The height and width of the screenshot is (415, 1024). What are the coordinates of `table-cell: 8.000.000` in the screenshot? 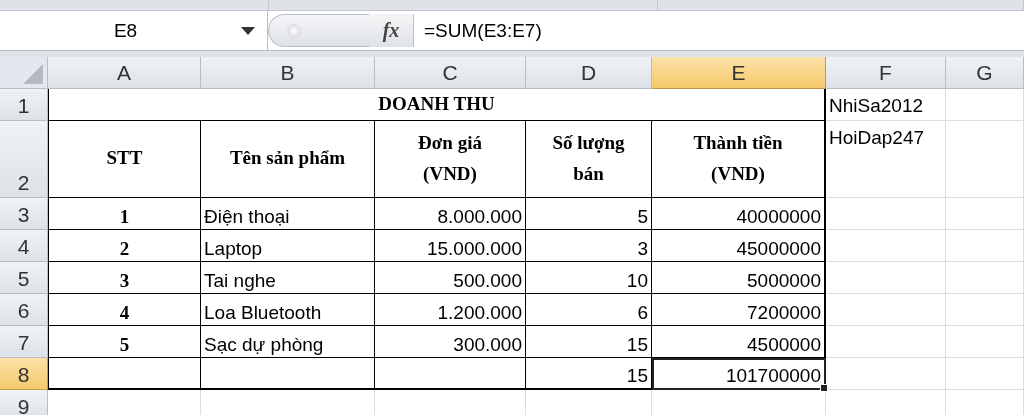 It's located at (450, 214).